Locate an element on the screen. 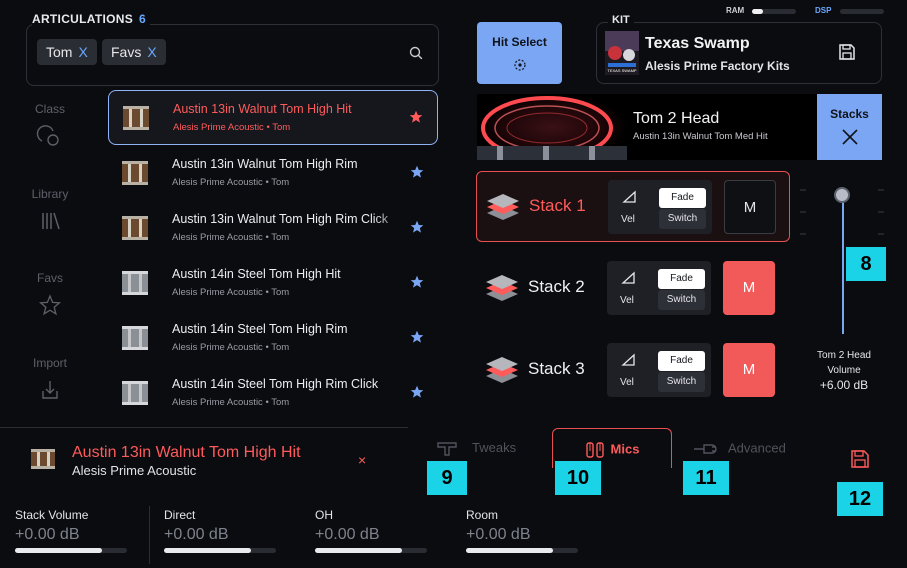 The width and height of the screenshot is (907, 568). close-icon: × is located at coordinates (362, 460).